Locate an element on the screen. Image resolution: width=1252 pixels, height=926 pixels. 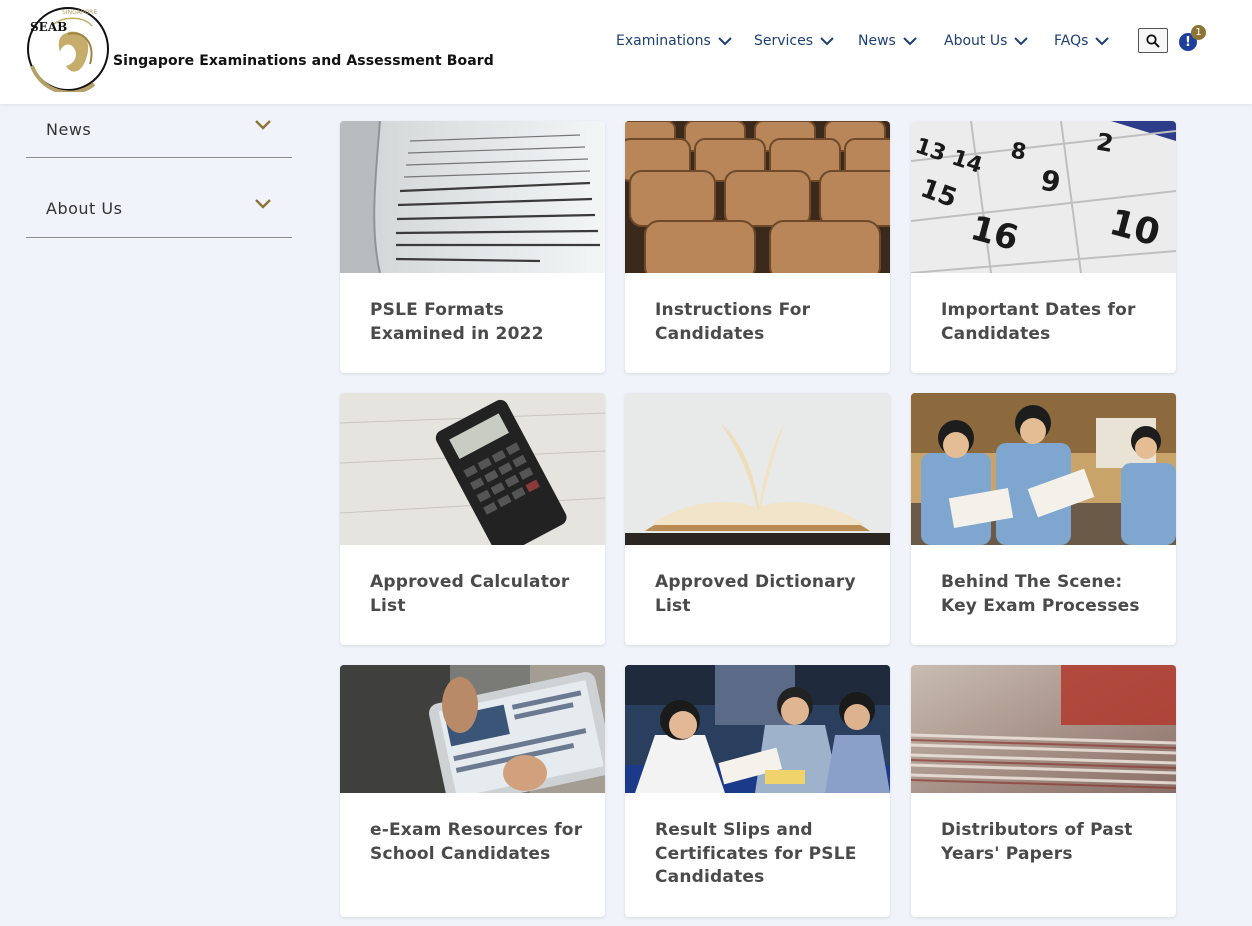
card-title: Behind The Scene: Key Exam Processes is located at coordinates (1040, 594).